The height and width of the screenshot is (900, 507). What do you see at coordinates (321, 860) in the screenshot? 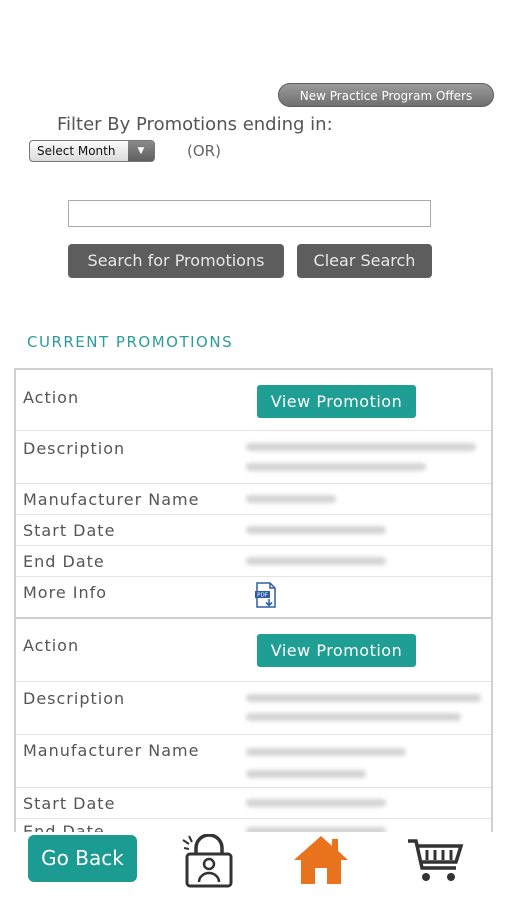
I see `home-icon` at bounding box center [321, 860].